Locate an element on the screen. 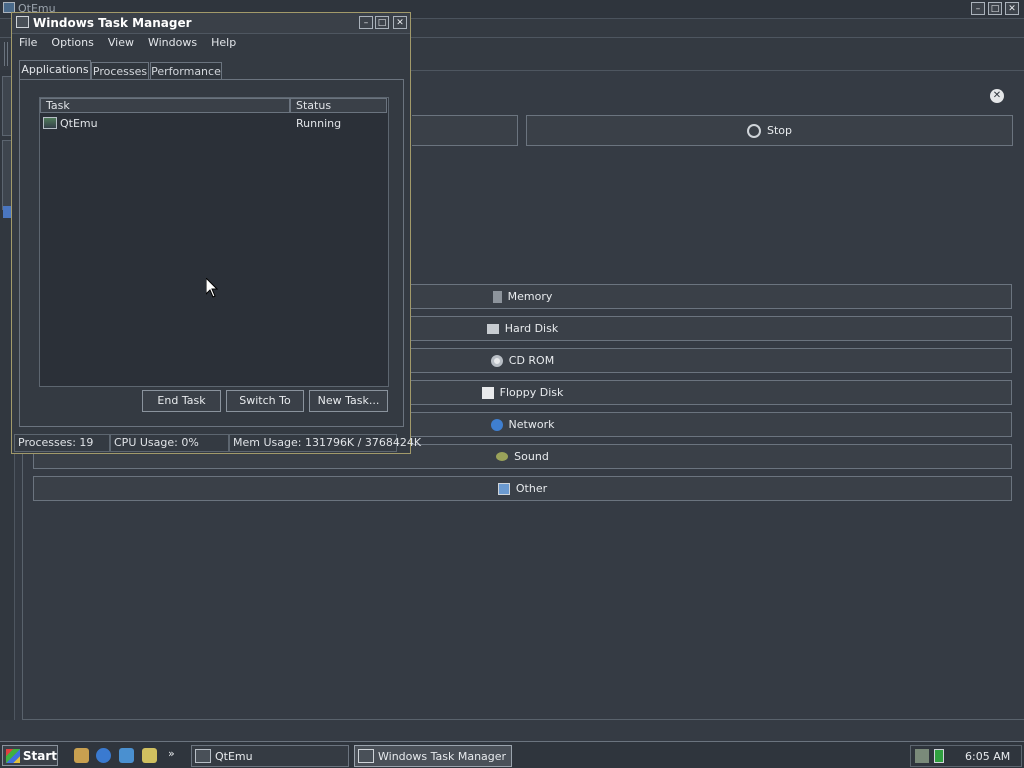 The image size is (1024, 768). sound-icon is located at coordinates (502, 456).